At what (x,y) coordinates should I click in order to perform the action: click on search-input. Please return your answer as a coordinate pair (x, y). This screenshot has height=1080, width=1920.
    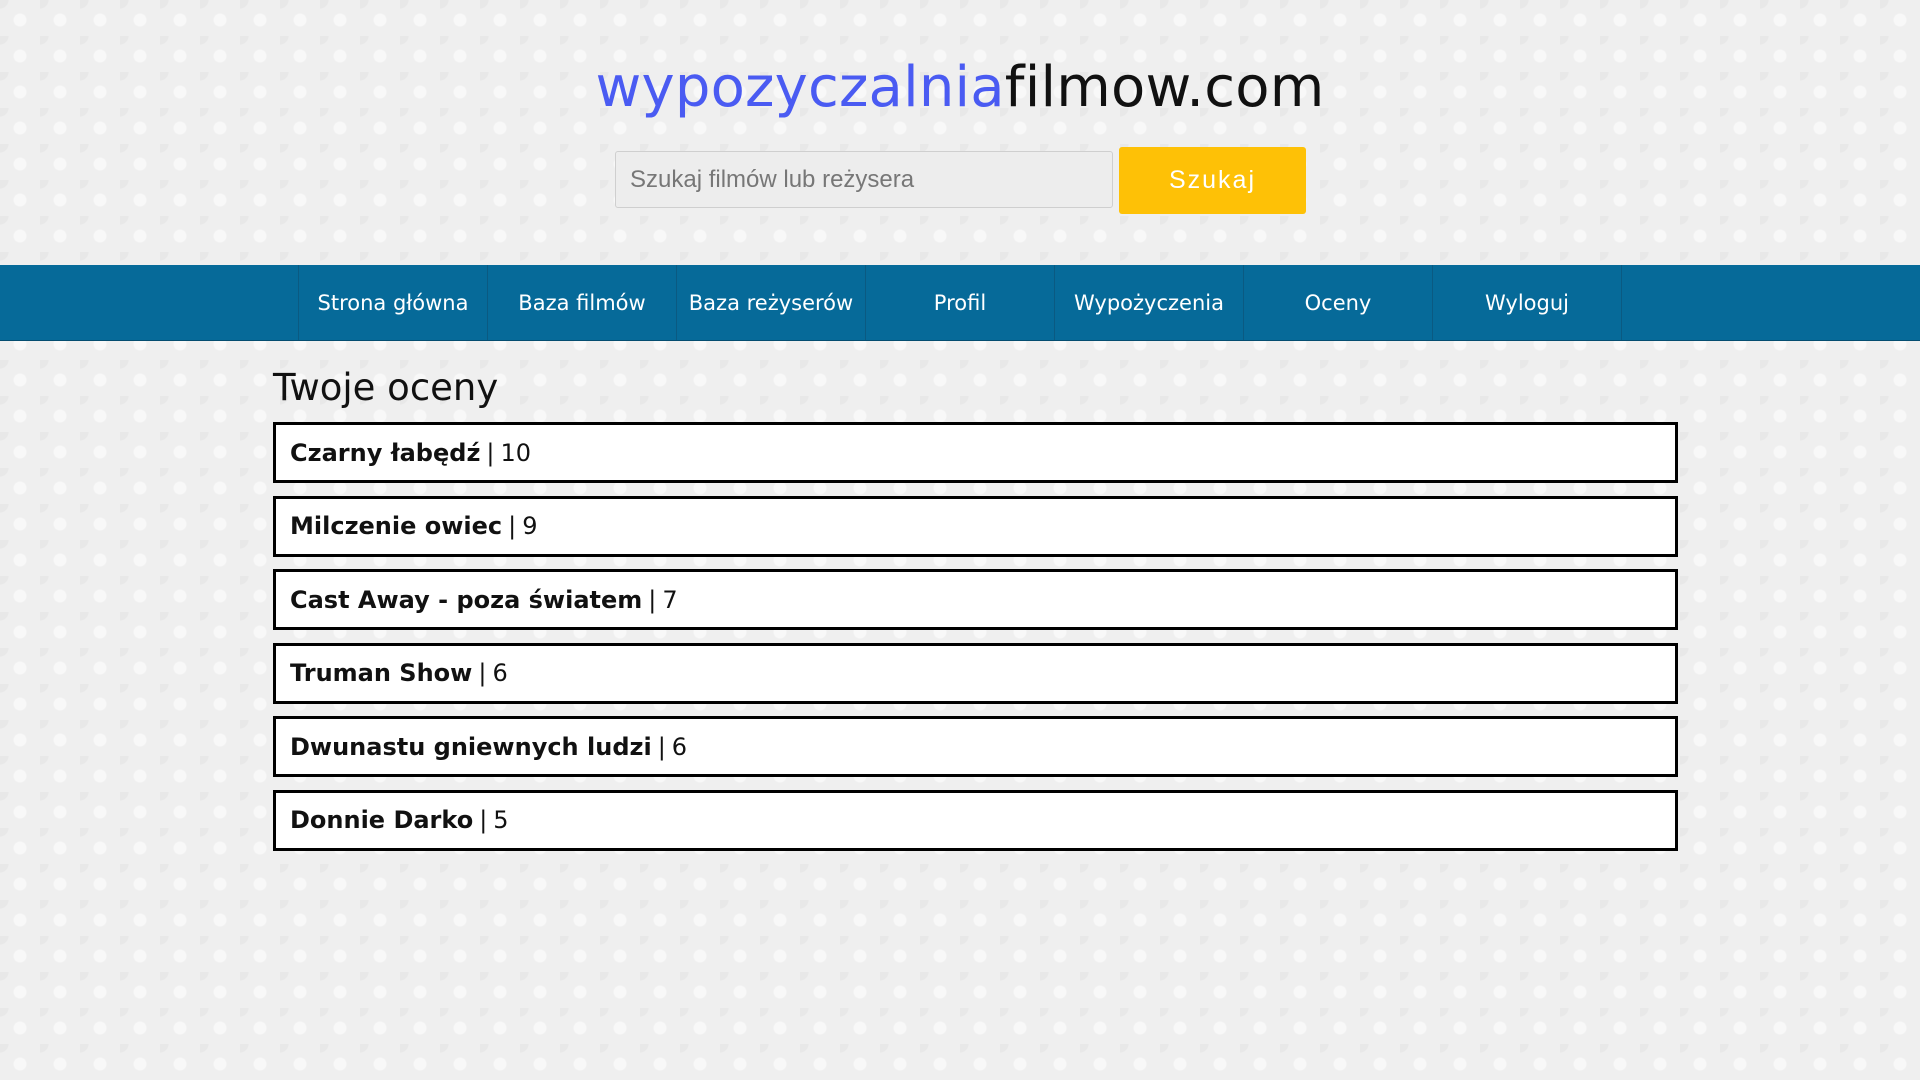
    Looking at the image, I should click on (864, 179).